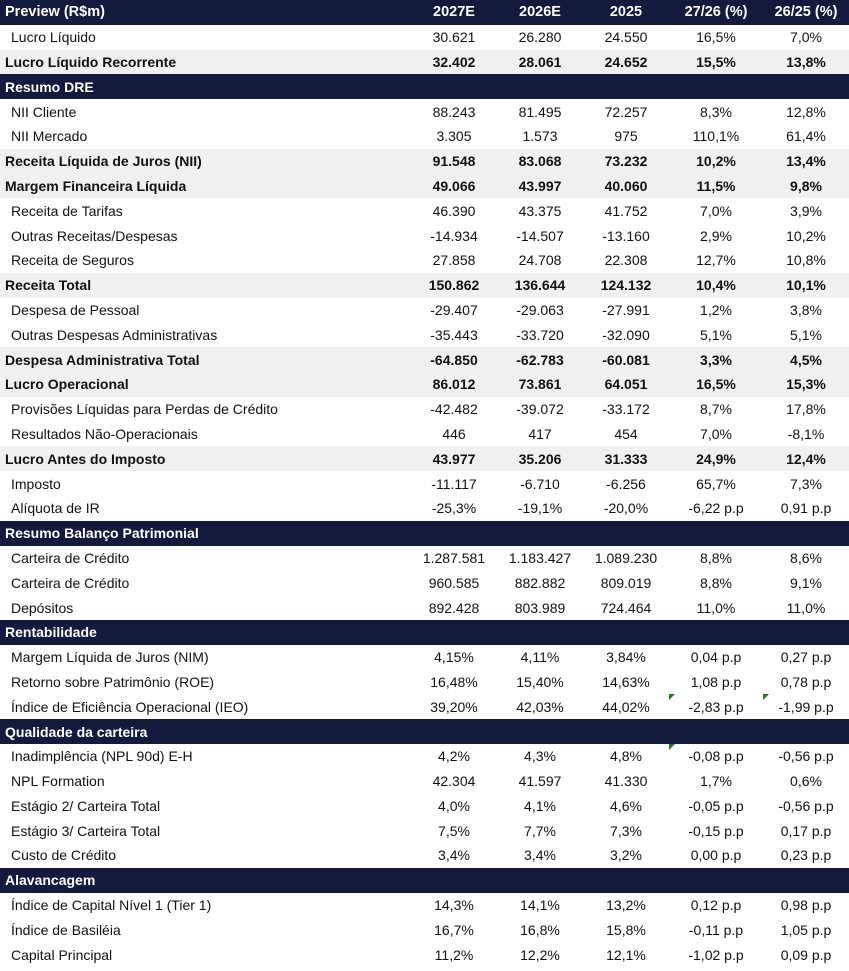 This screenshot has width=849, height=971. Describe the element at coordinates (454, 62) in the screenshot. I see `value-cell: 32.402` at that location.